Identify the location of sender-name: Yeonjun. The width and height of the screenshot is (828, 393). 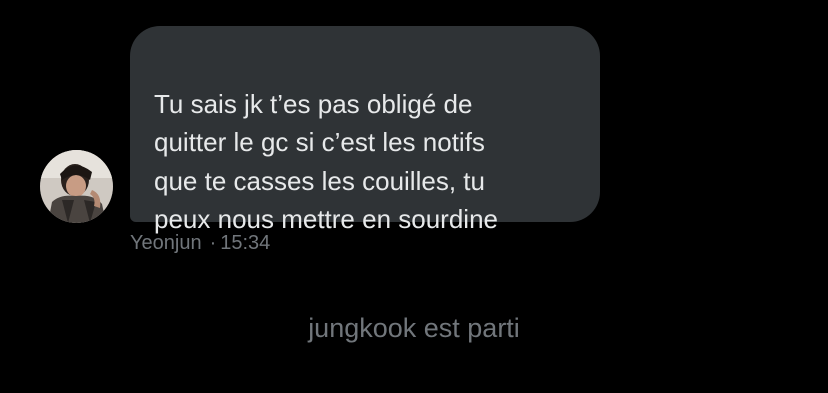
(166, 243).